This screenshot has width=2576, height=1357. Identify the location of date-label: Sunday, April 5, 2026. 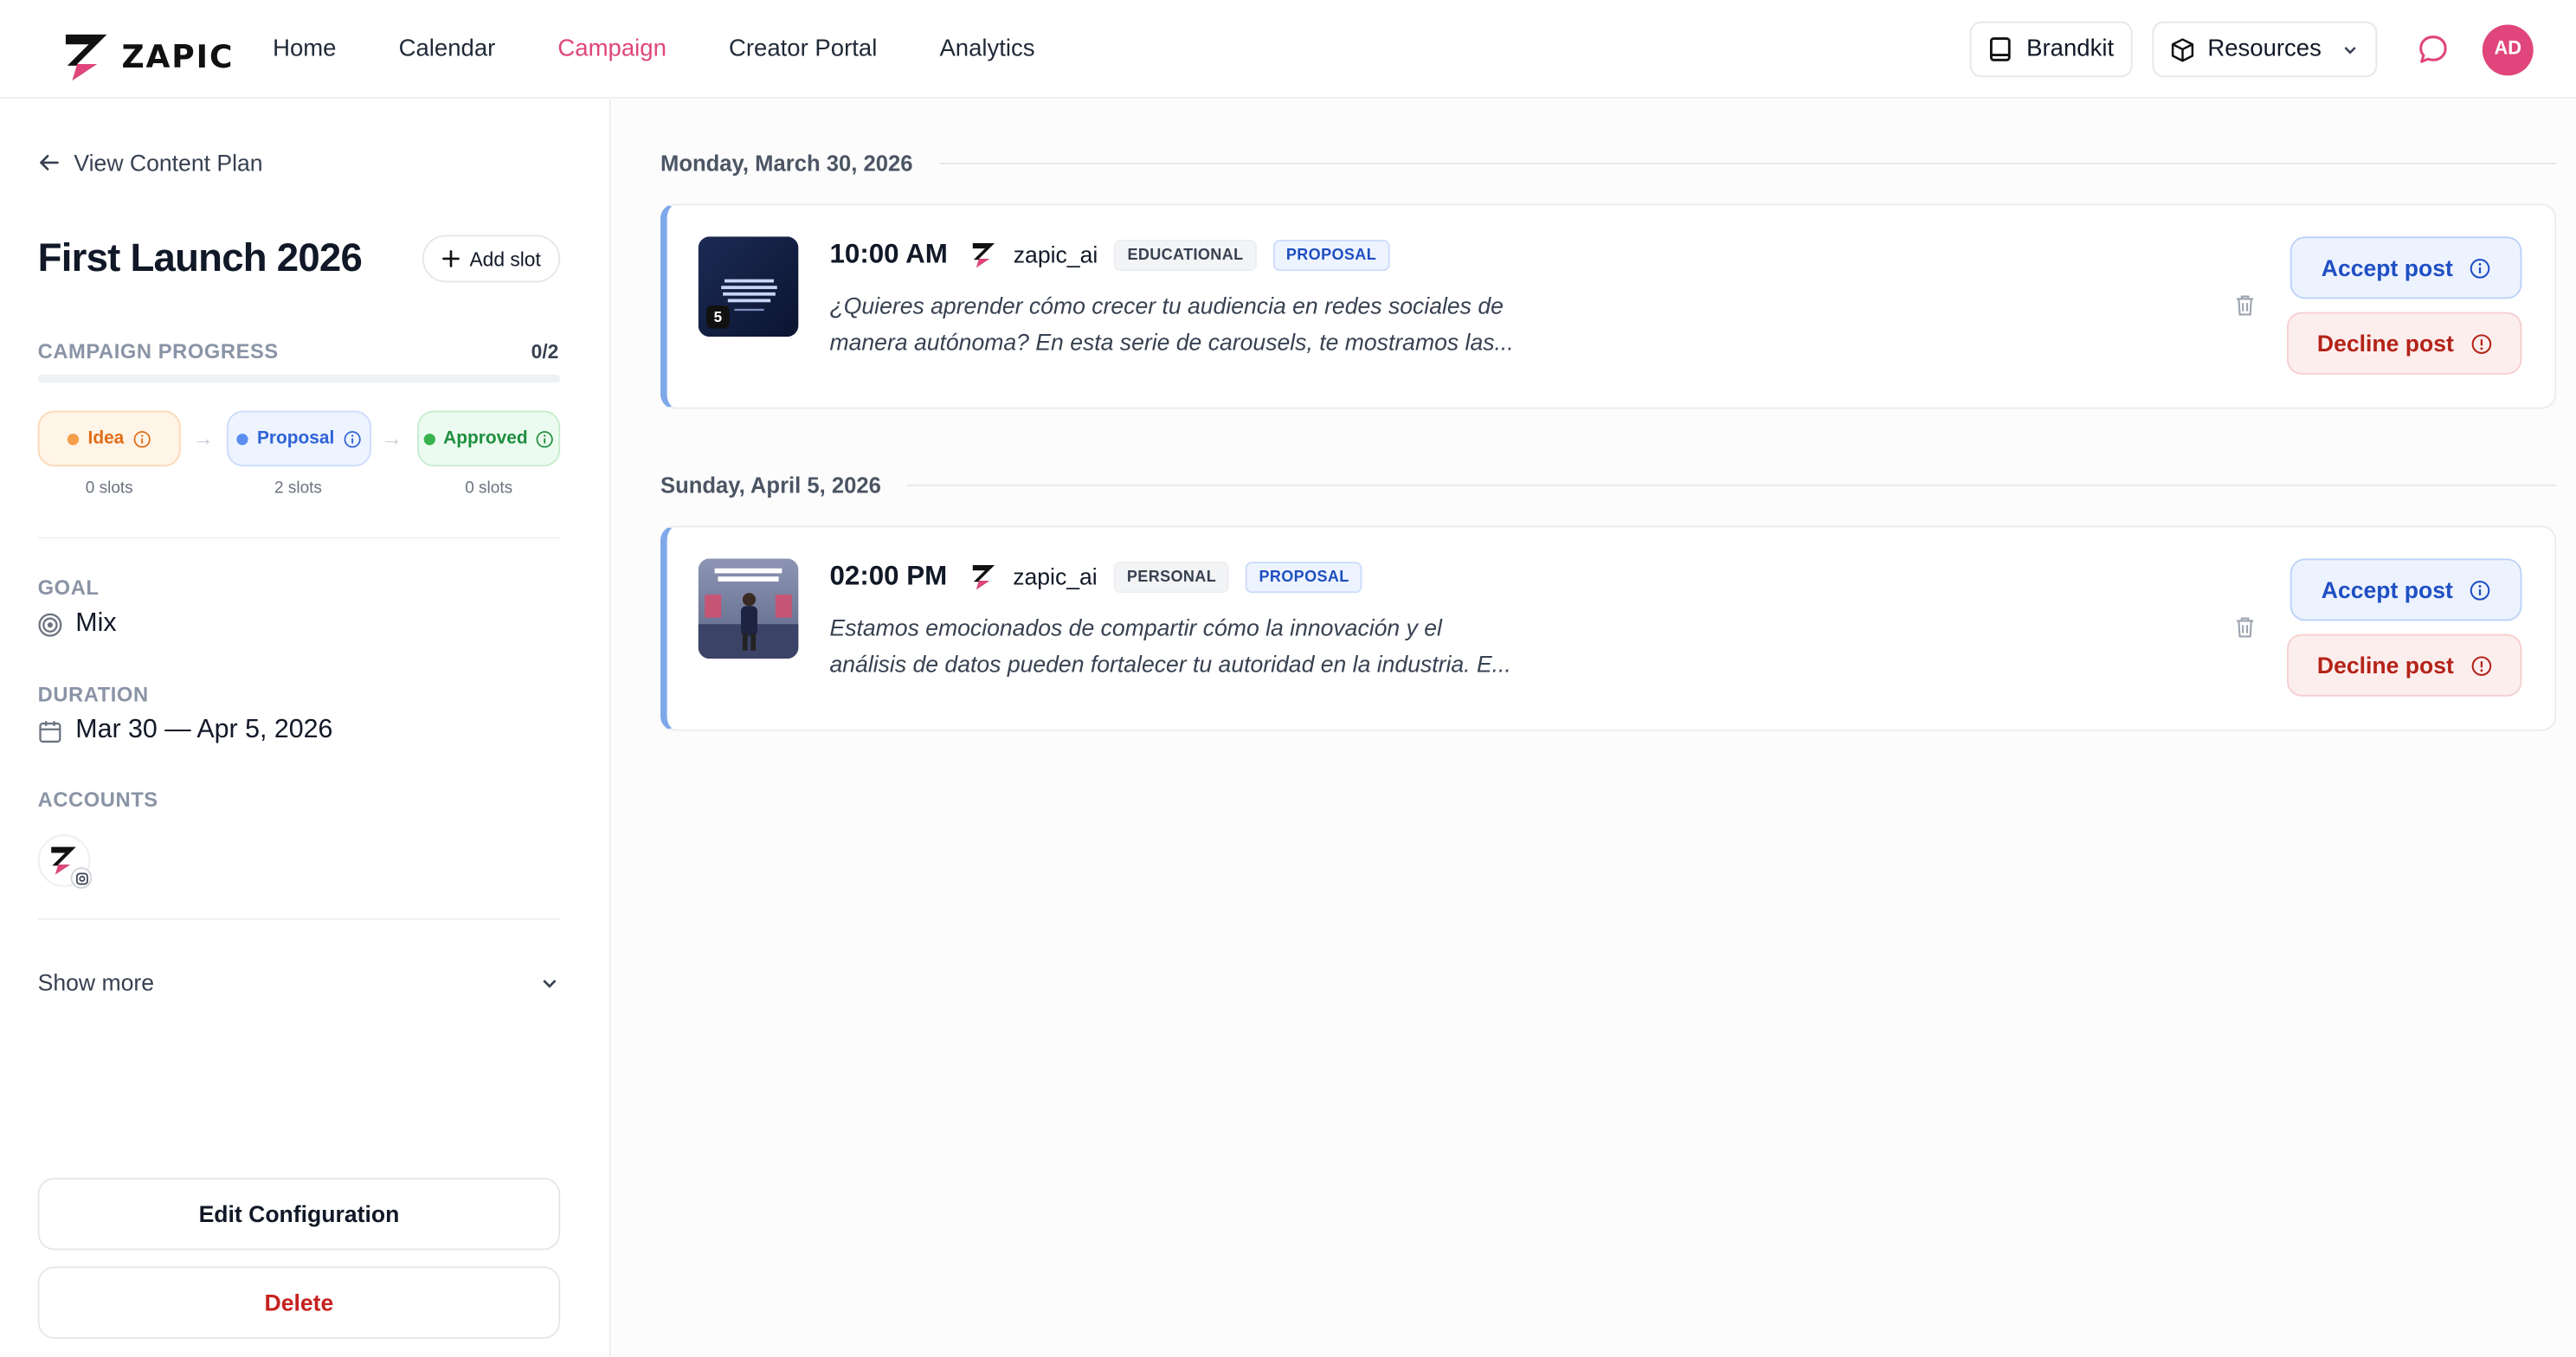
(770, 485).